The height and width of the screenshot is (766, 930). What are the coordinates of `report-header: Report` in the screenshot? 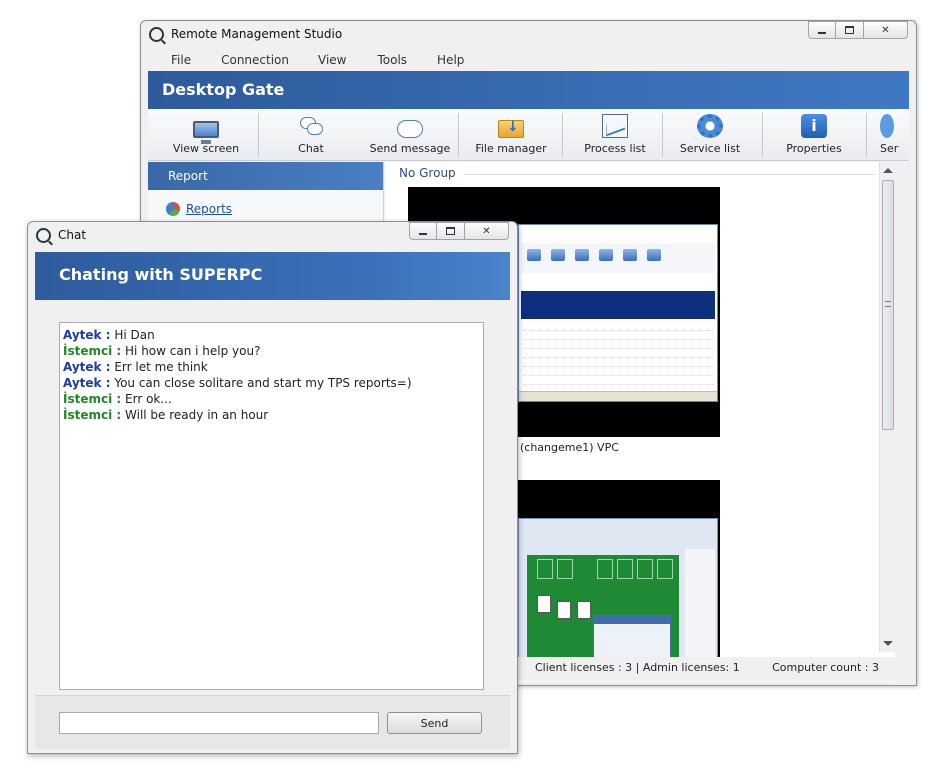 It's located at (265, 176).